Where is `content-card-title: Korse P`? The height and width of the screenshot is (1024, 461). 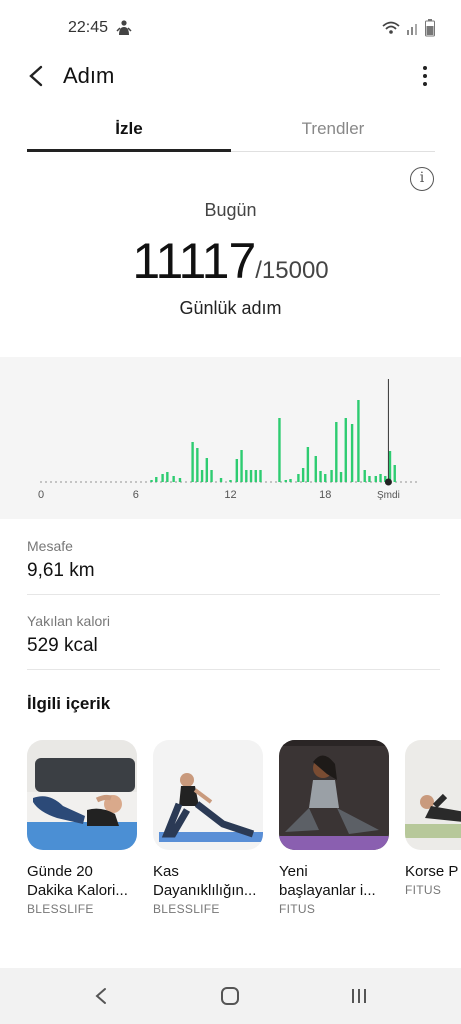 content-card-title: Korse P is located at coordinates (432, 871).